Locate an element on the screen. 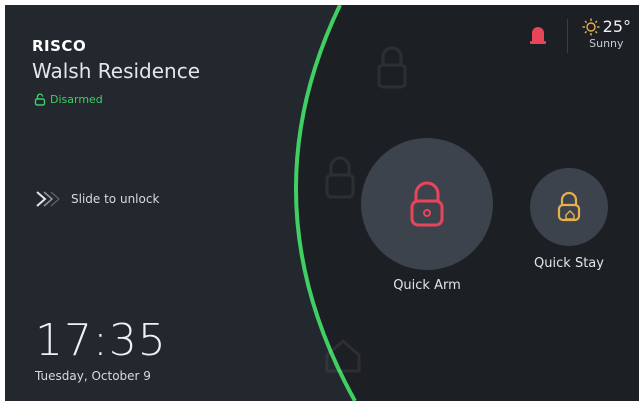  slide-to-unlock: Slide to unlock is located at coordinates (97, 199).